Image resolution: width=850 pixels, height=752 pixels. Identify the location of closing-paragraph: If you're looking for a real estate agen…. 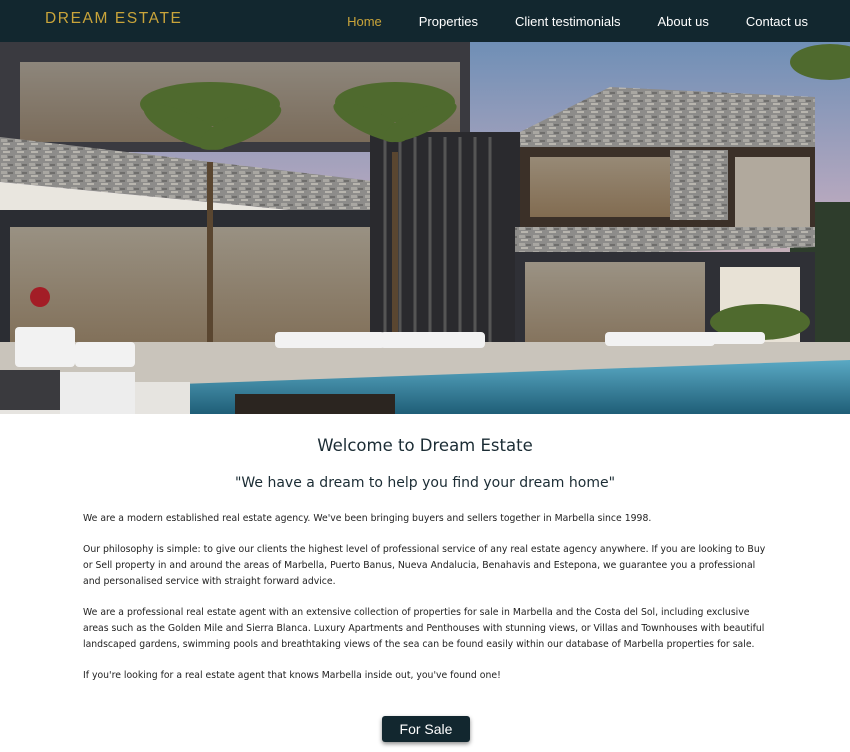
(292, 675).